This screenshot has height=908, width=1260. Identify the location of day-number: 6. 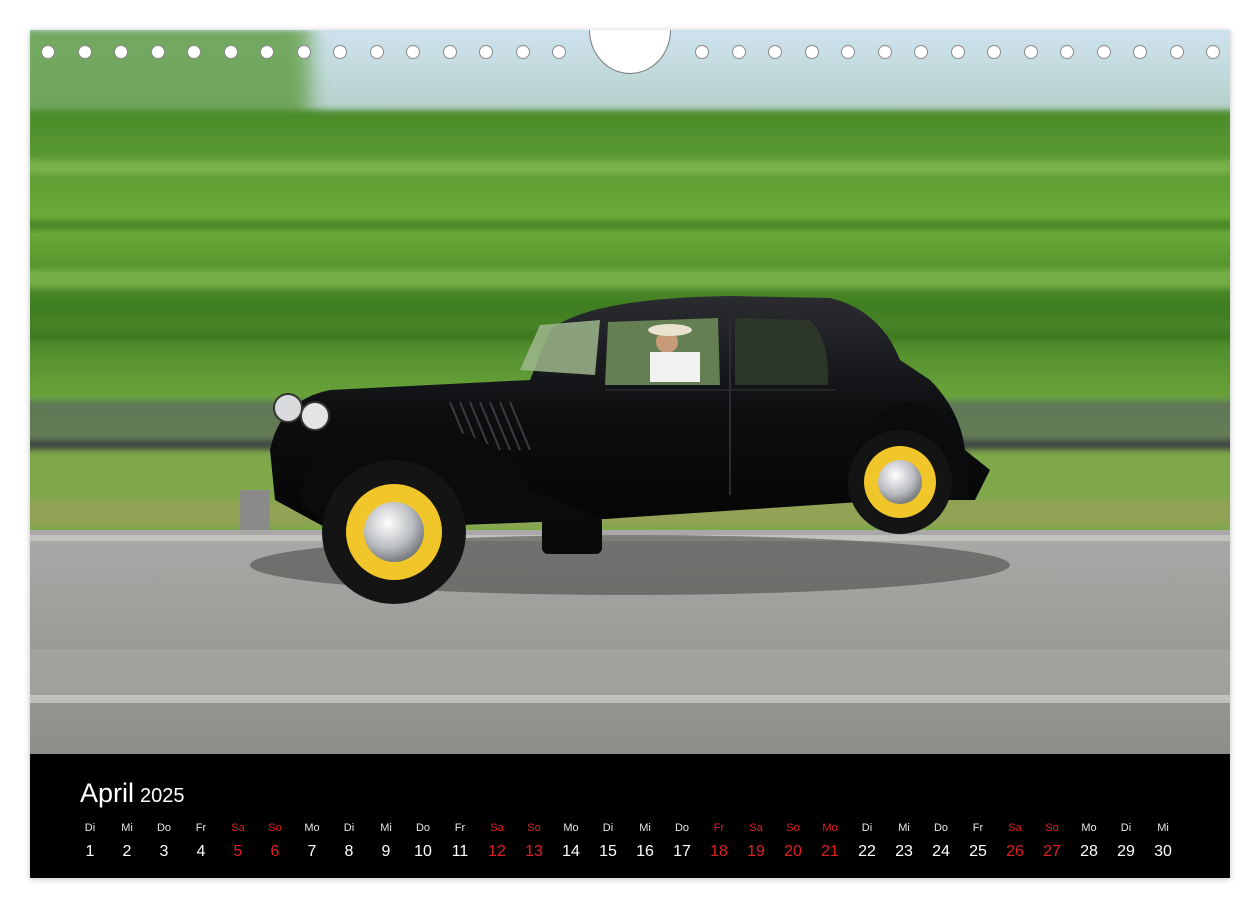
(275, 851).